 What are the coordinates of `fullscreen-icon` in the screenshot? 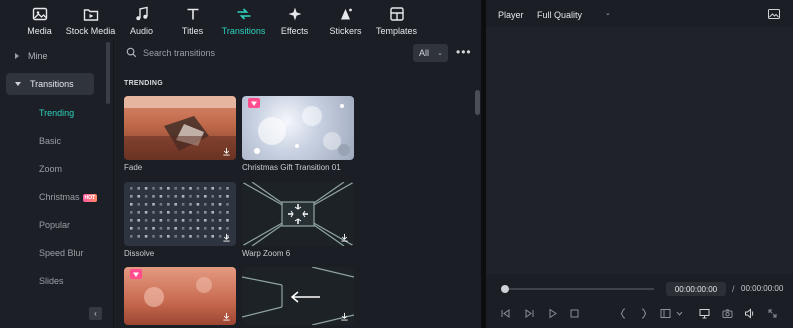 It's located at (772, 313).